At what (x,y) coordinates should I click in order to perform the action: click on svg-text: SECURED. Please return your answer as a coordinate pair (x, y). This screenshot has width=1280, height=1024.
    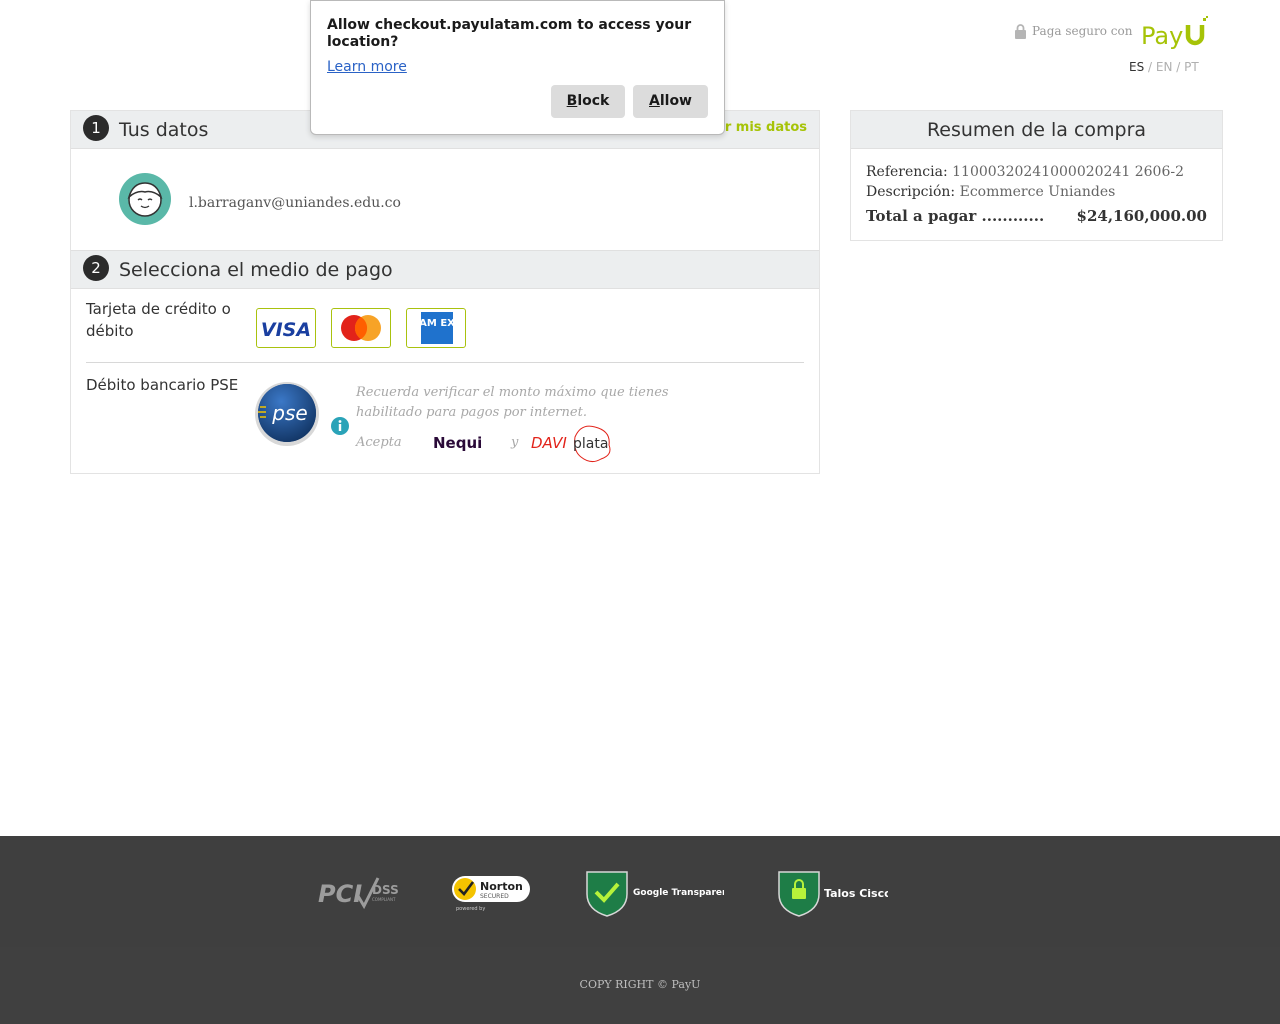
    Looking at the image, I should click on (494, 896).